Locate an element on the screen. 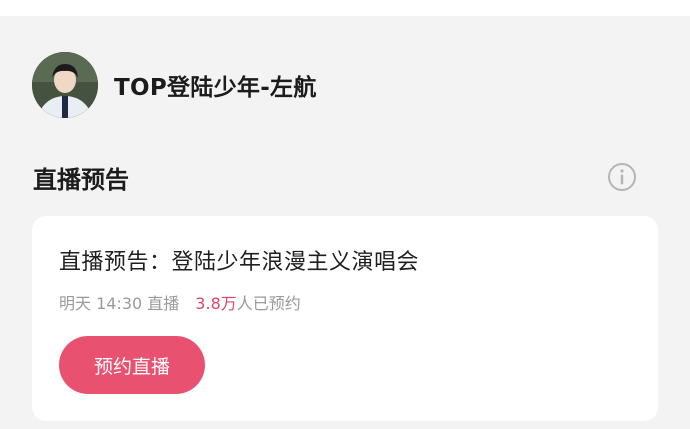 The width and height of the screenshot is (690, 429). info-icon is located at coordinates (622, 177).